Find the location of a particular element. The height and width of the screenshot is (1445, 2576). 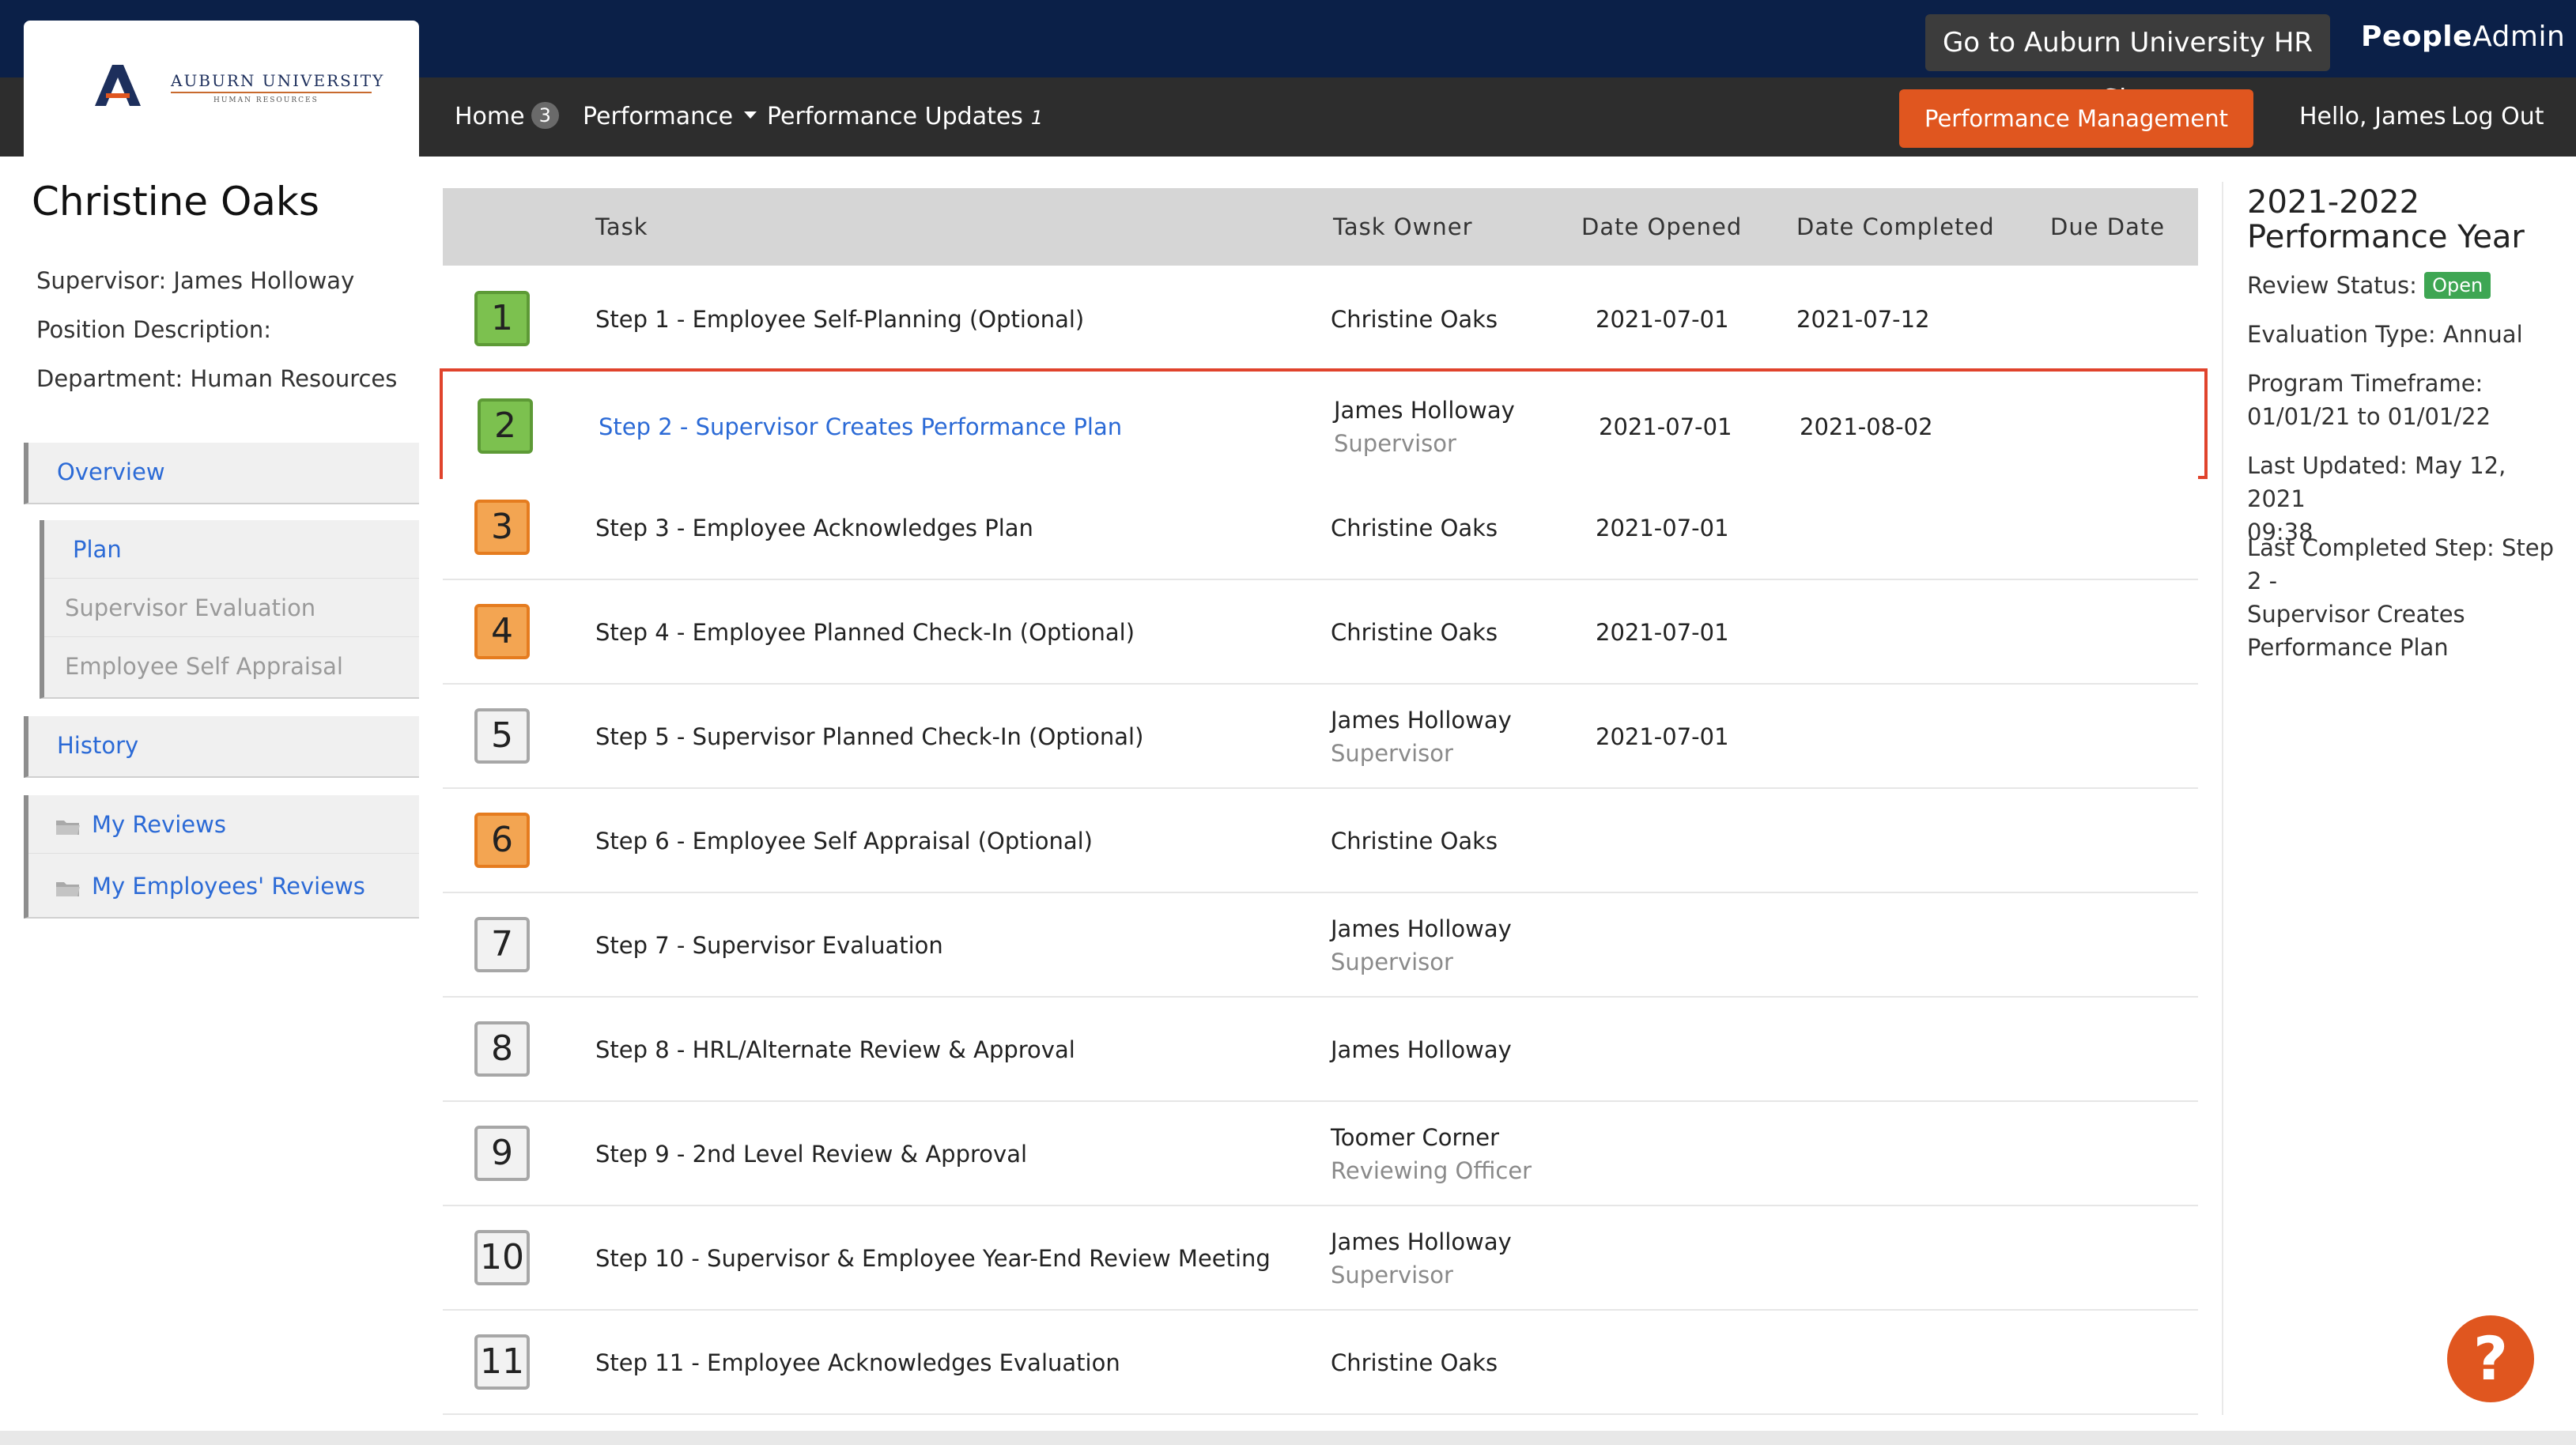

self-appraisal-label: Employee Self Appraisal is located at coordinates (204, 667).